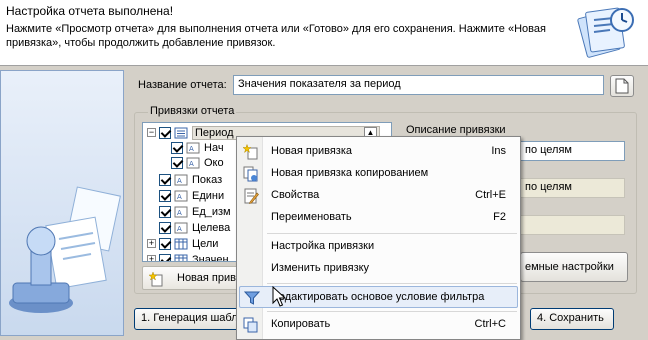 The width and height of the screenshot is (648, 340). I want to click on menu-item-label: Свойства, so click(295, 195).